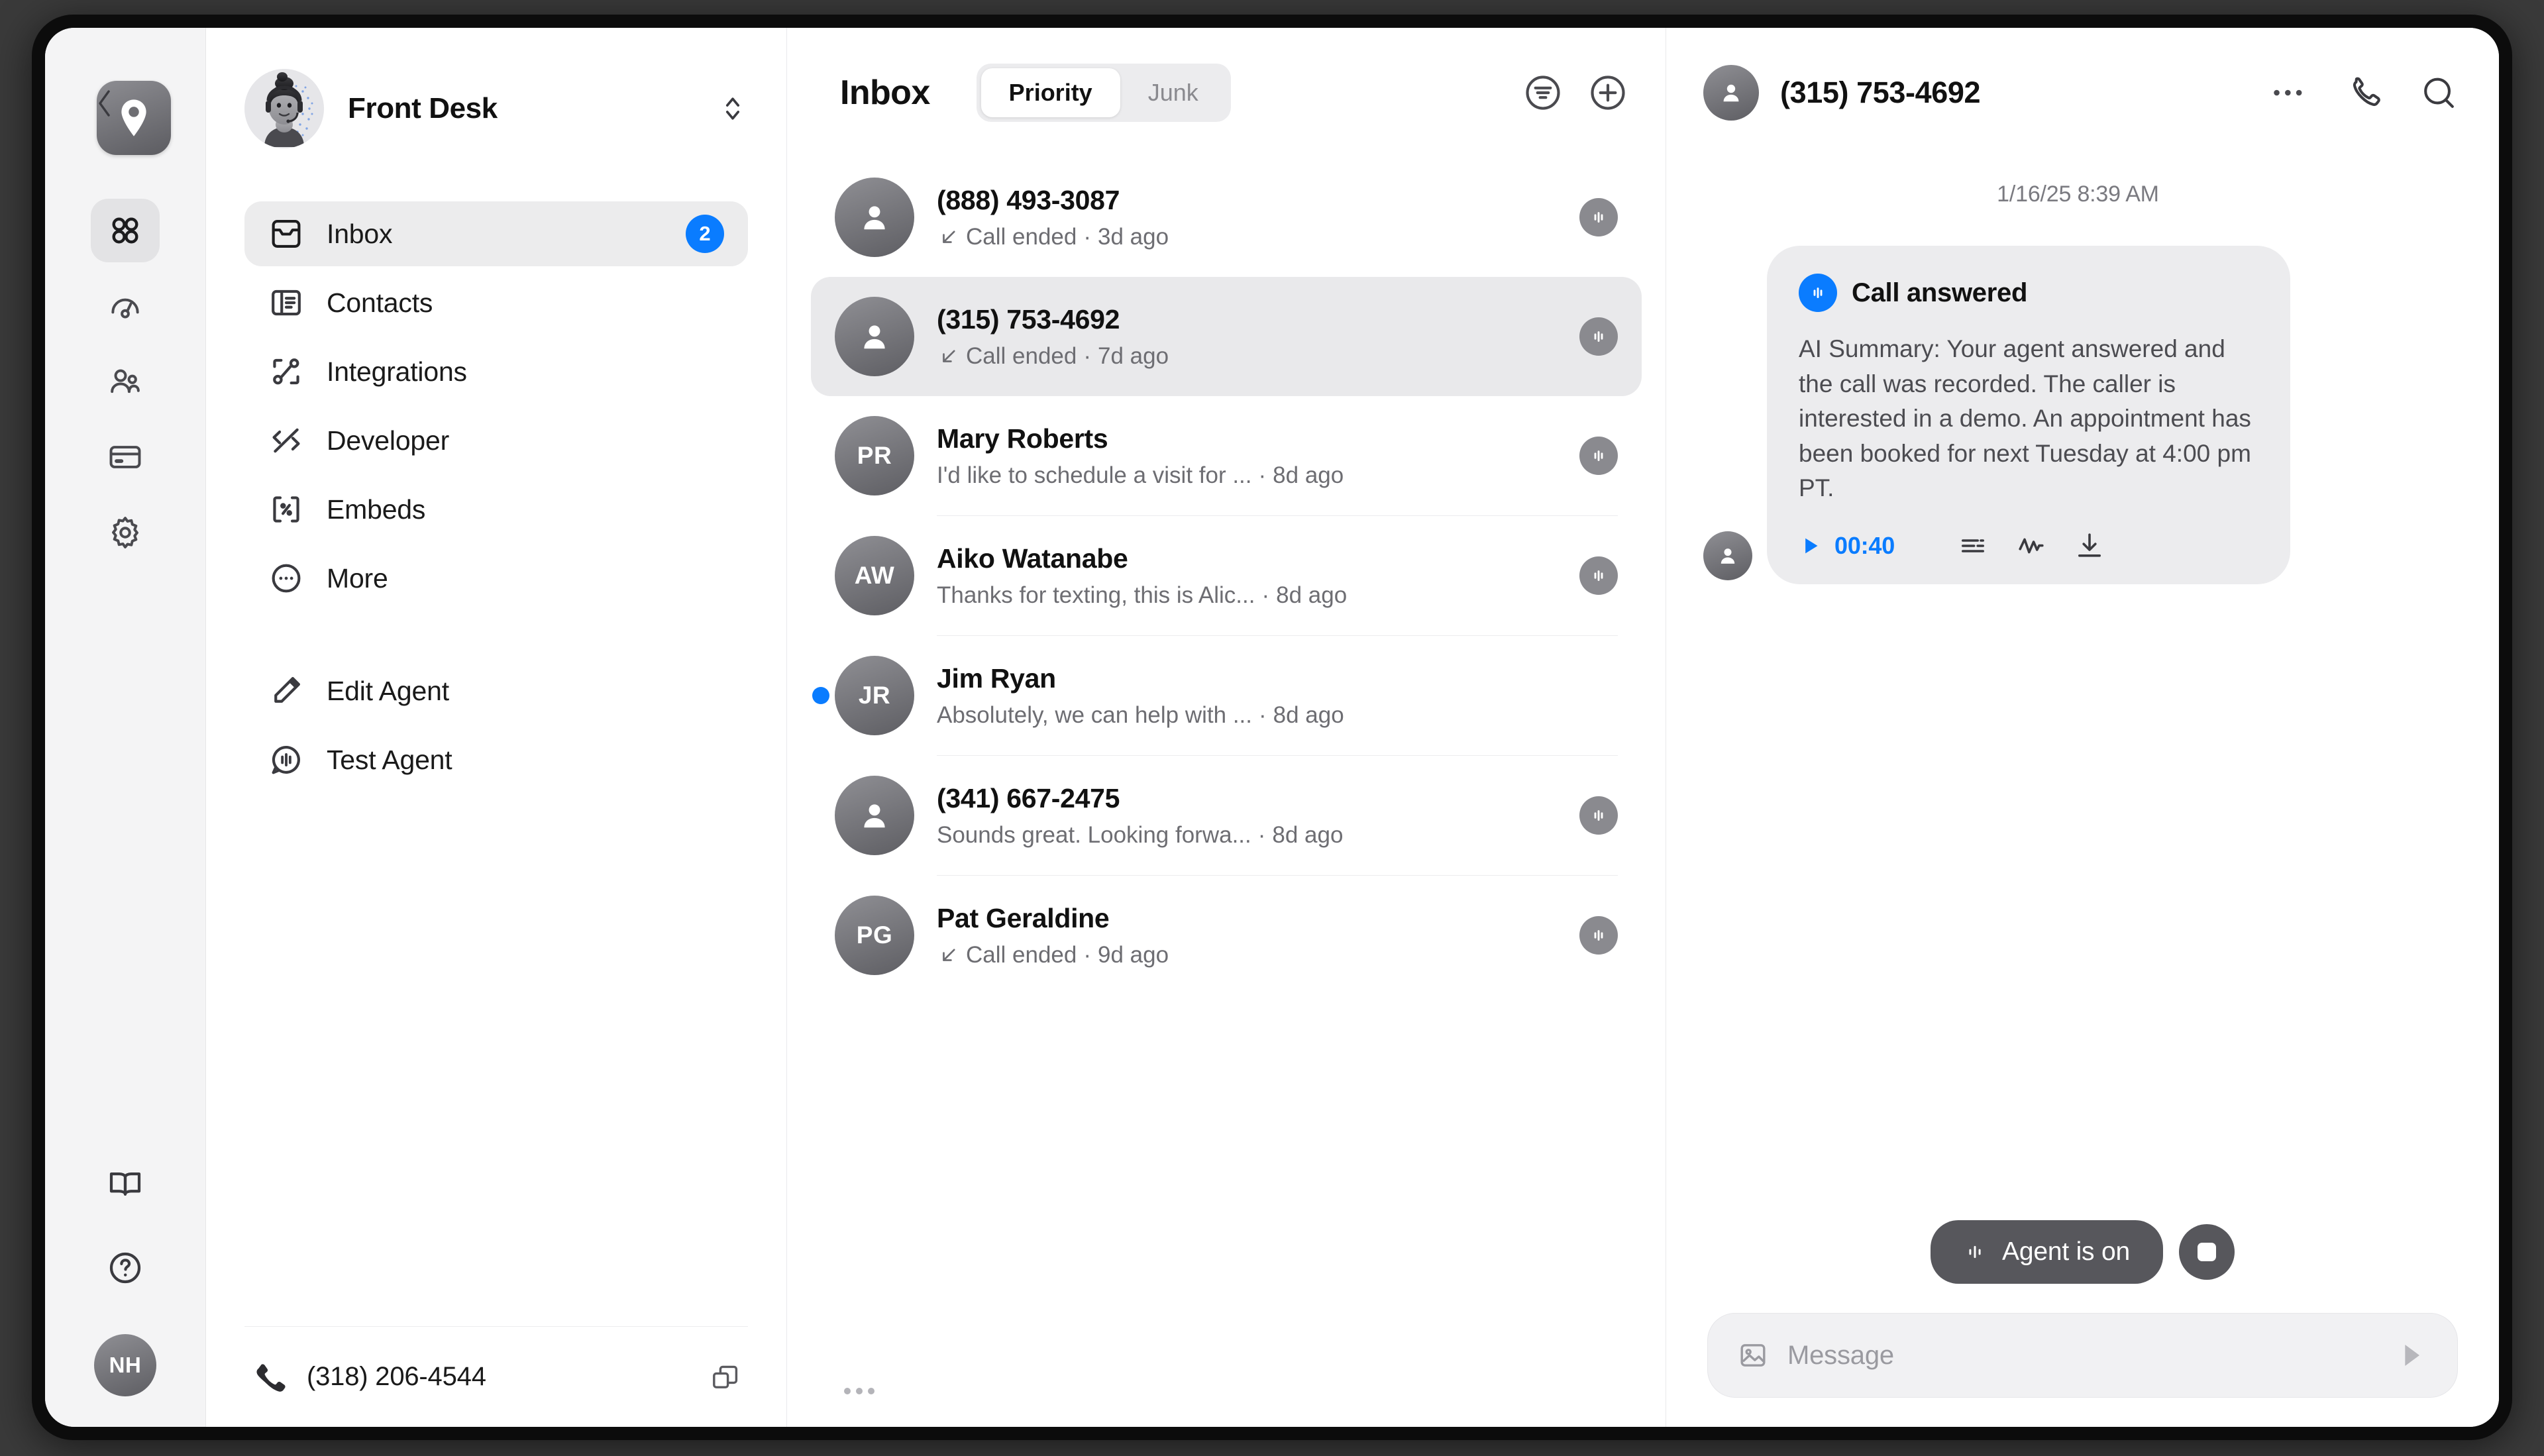 Image resolution: width=2544 pixels, height=1456 pixels. What do you see at coordinates (125, 1365) in the screenshot?
I see `user-avatar: NH` at bounding box center [125, 1365].